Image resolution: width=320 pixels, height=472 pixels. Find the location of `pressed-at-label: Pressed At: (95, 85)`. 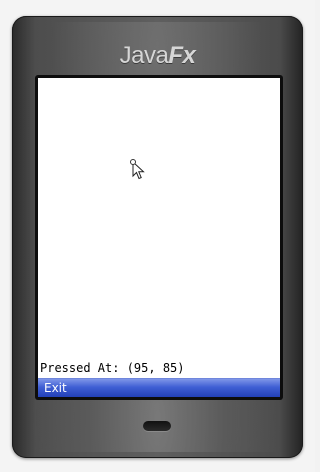

pressed-at-label: Pressed At: (95, 85) is located at coordinates (112, 368).